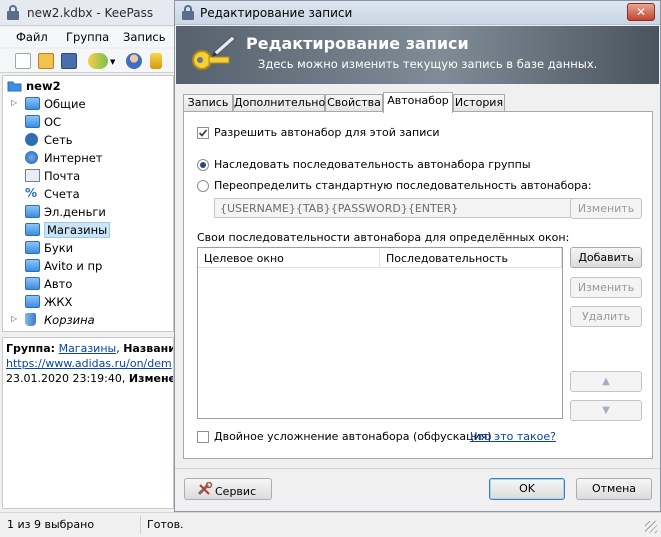 The height and width of the screenshot is (537, 661). What do you see at coordinates (205, 491) in the screenshot?
I see `tools-icon` at bounding box center [205, 491].